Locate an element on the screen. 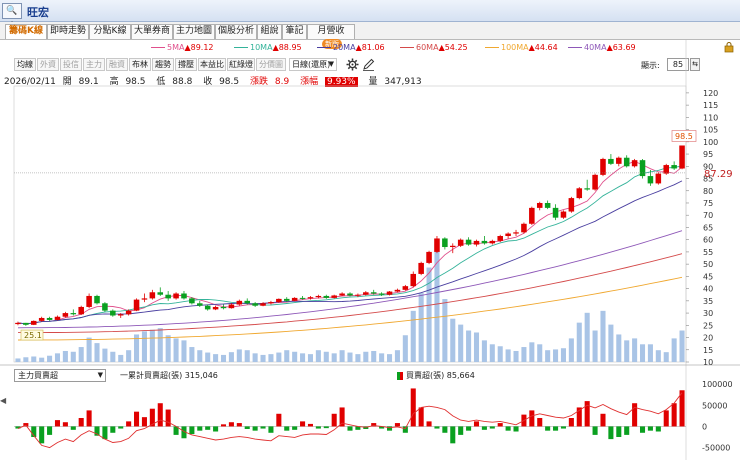 This screenshot has width=740, height=460. y-tick-label: 105 is located at coordinates (710, 130).